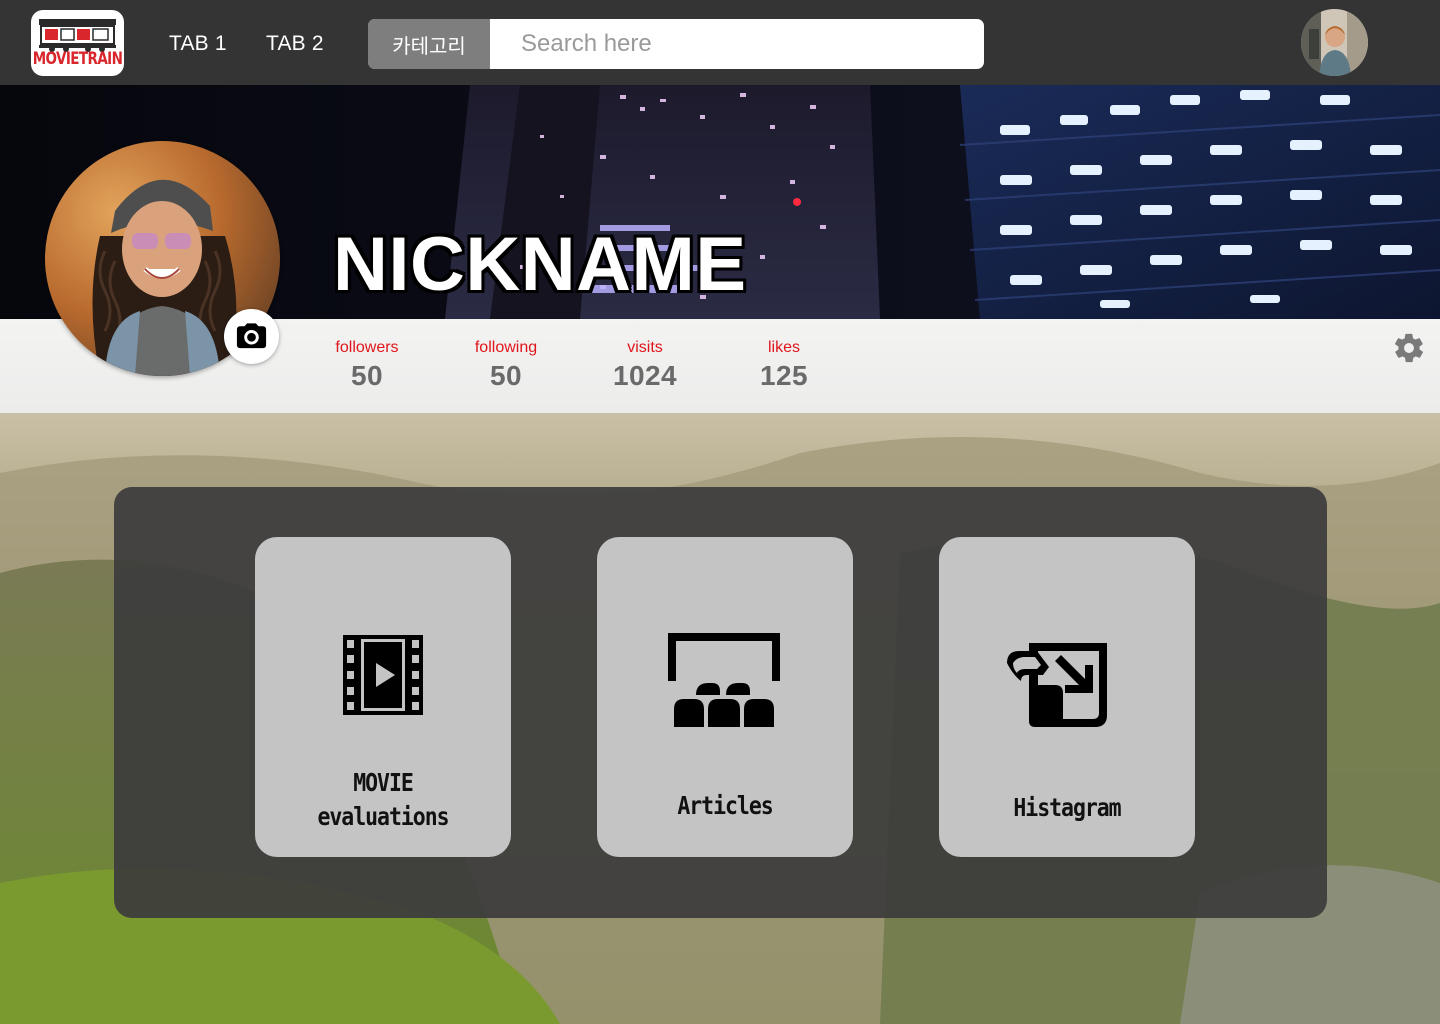  I want to click on card-articles: Articles, so click(725, 697).